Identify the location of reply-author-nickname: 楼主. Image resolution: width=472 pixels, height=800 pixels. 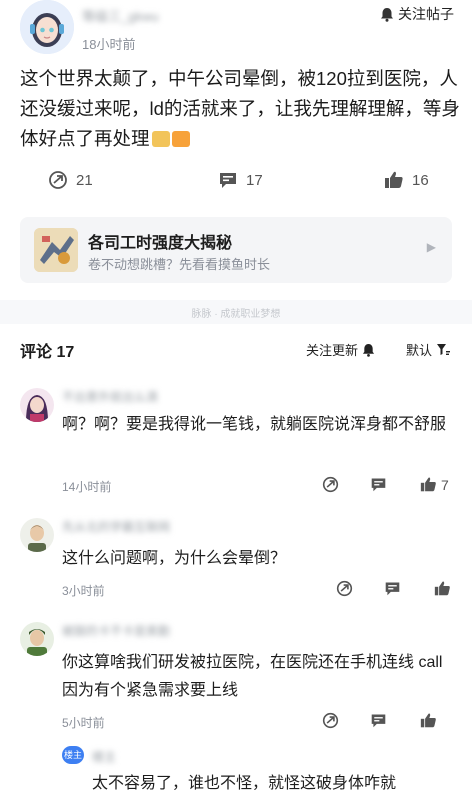
(122, 756).